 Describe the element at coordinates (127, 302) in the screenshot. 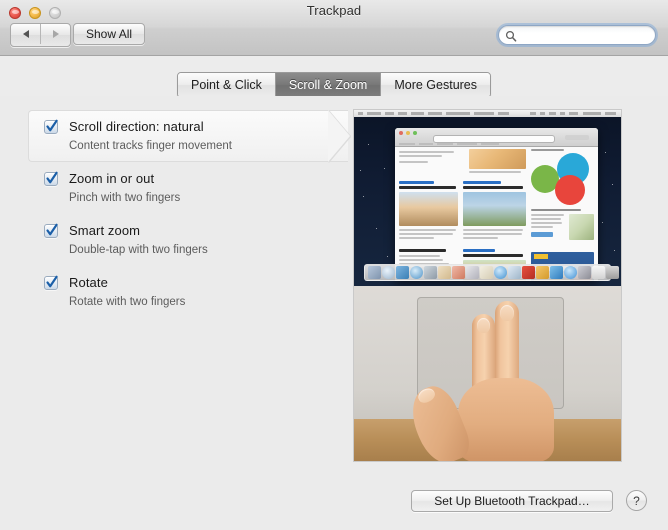

I see `option-subtitle: Rotate with two fingers` at that location.